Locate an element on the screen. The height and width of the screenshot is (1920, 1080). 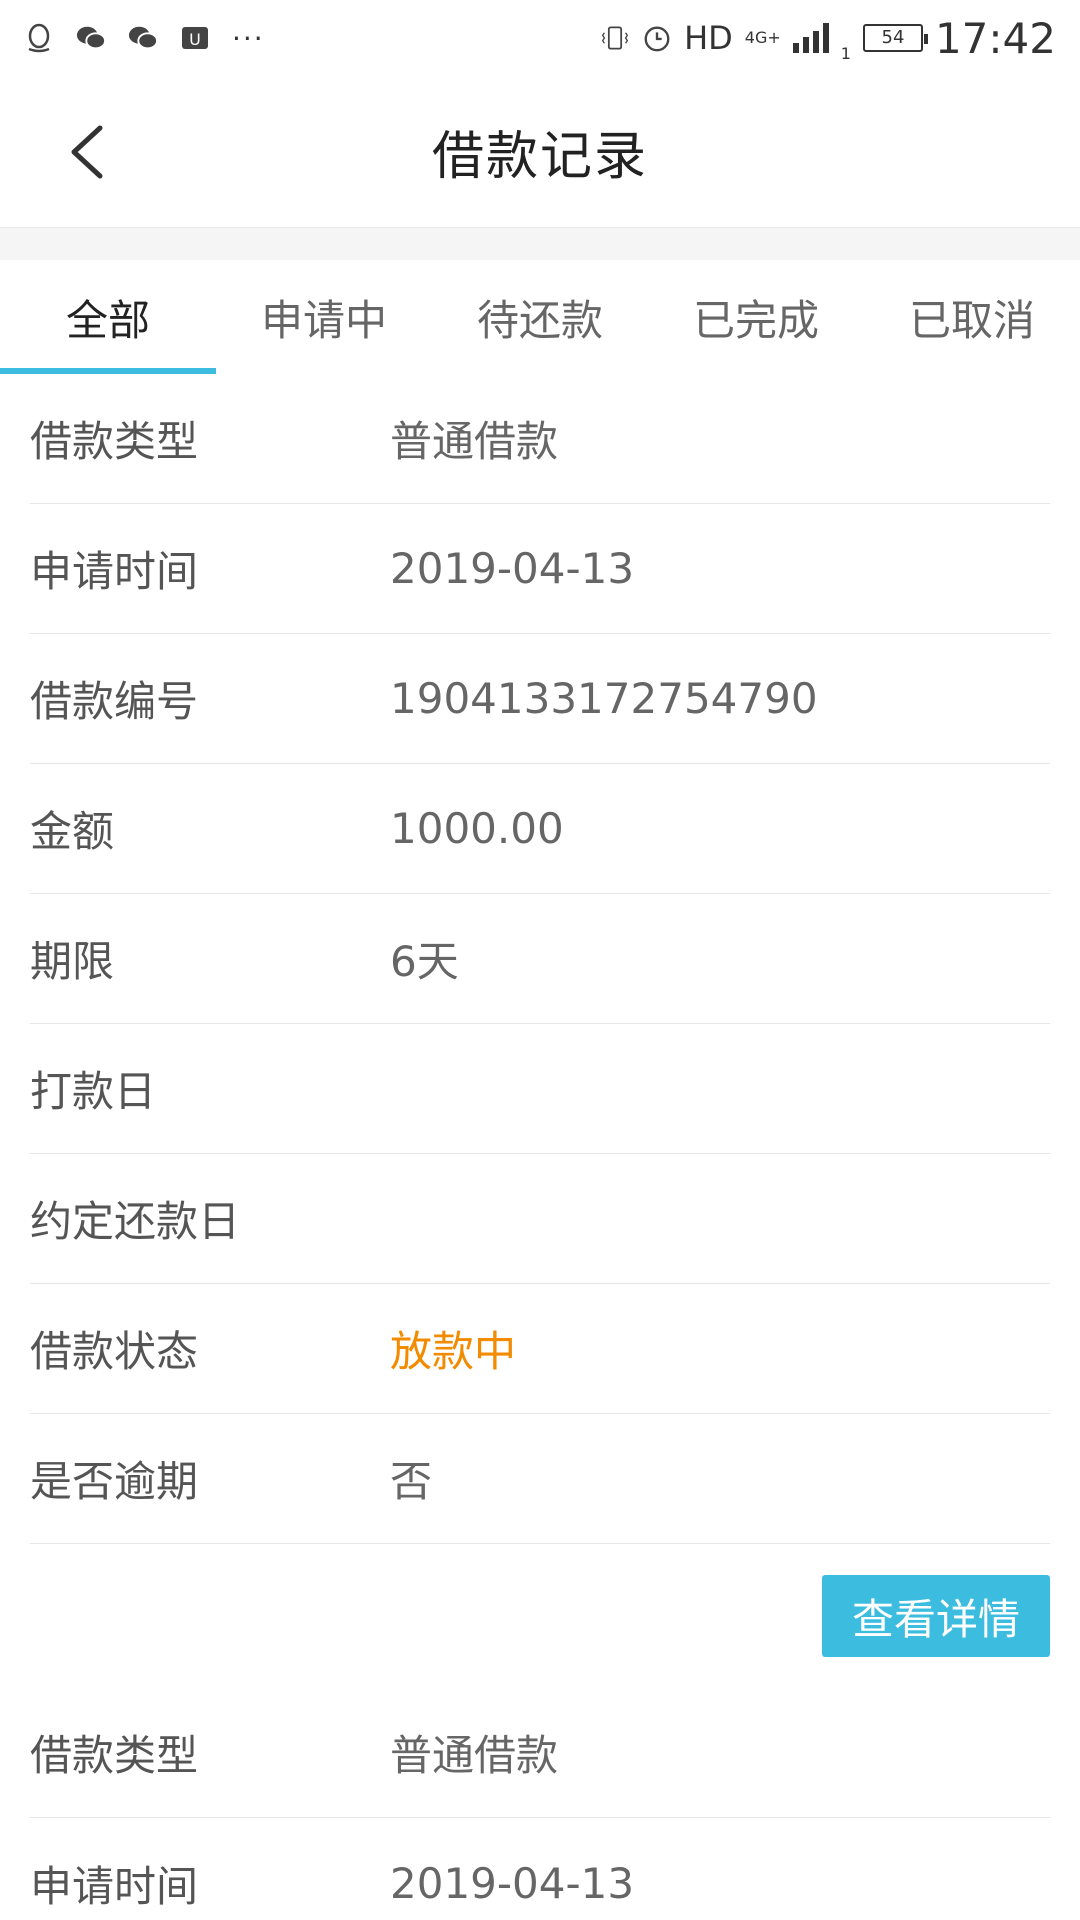
view-details-button: 查看详情 is located at coordinates (936, 1616).